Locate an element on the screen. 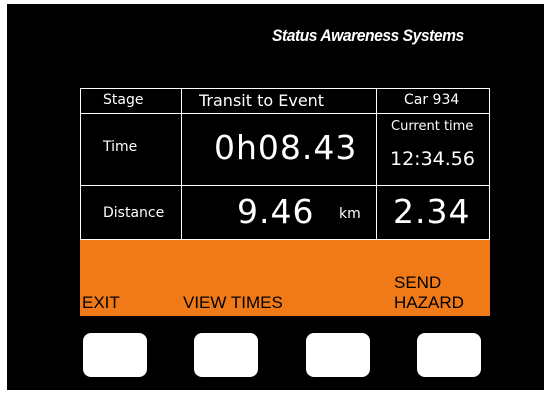 This screenshot has width=551, height=394. view-times-softkey: VIEW TIMES is located at coordinates (233, 303).